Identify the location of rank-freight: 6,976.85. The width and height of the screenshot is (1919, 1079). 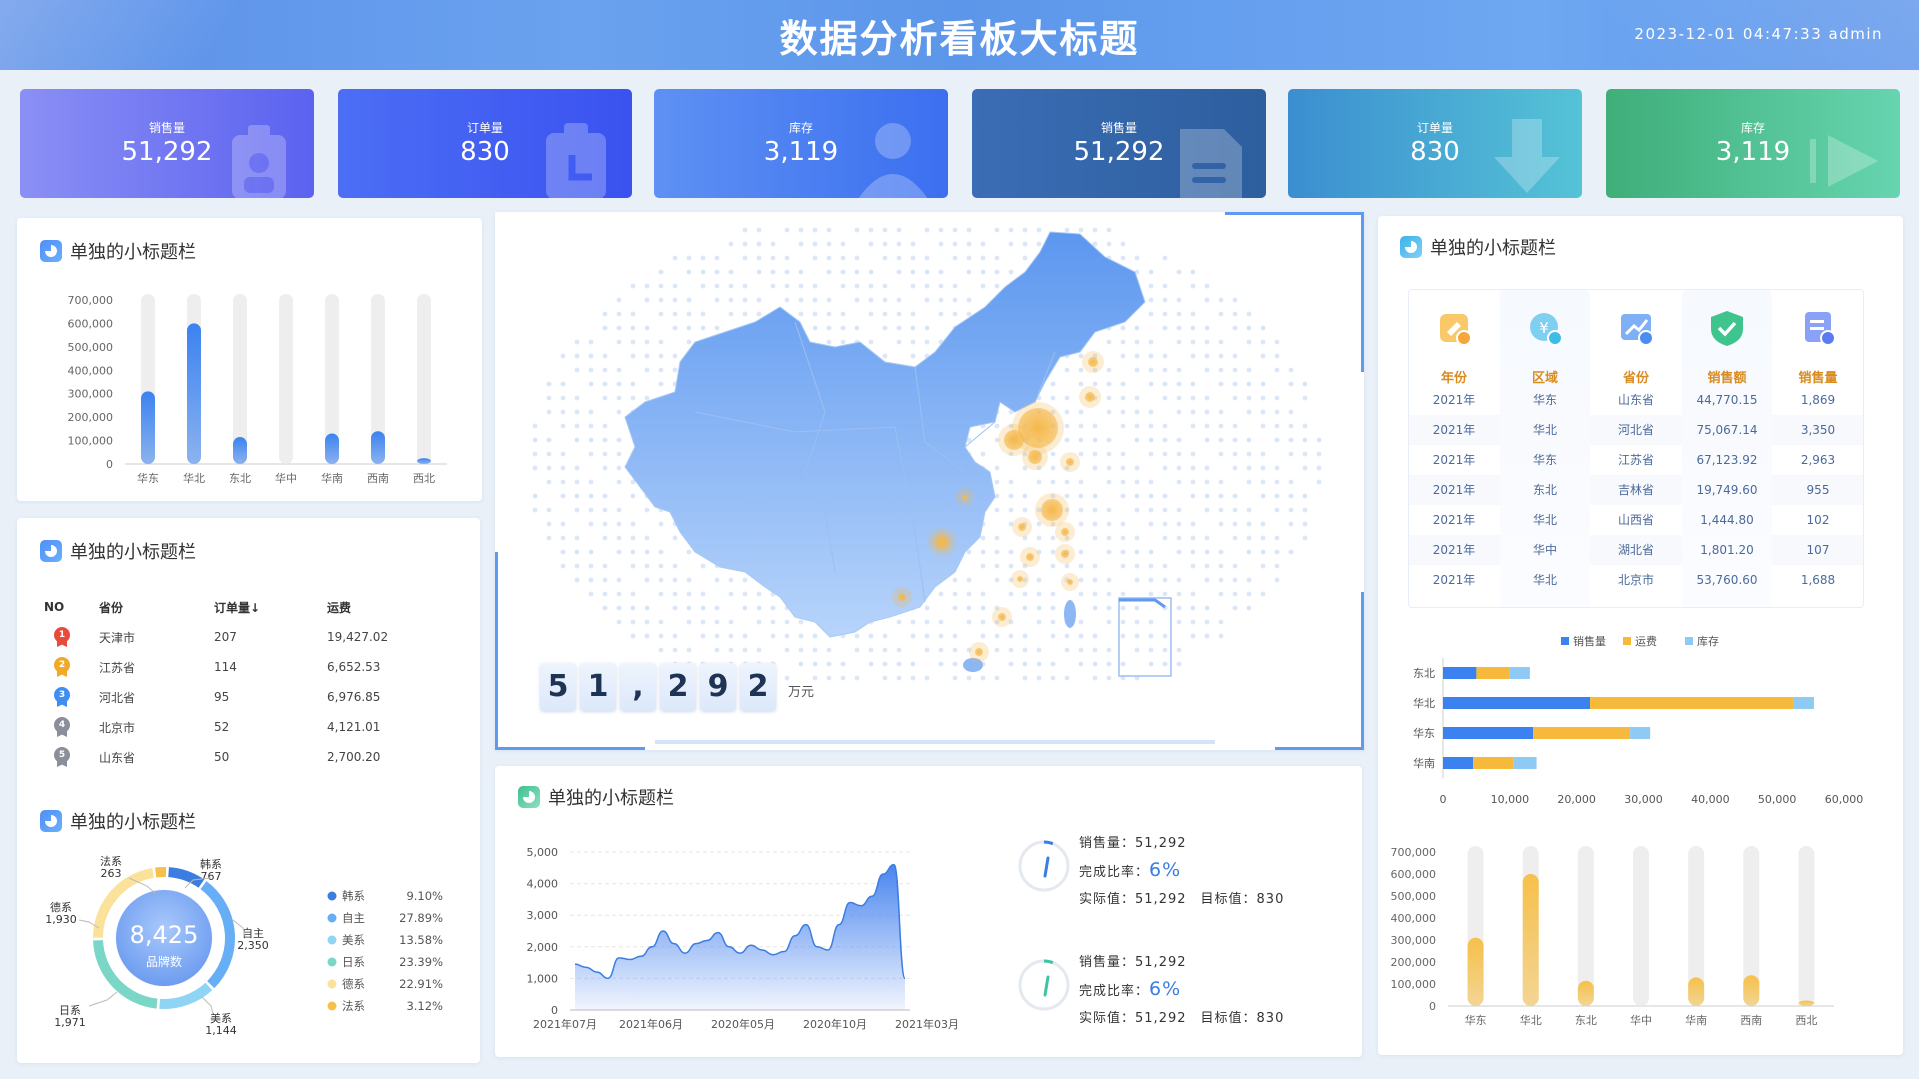
(354, 697).